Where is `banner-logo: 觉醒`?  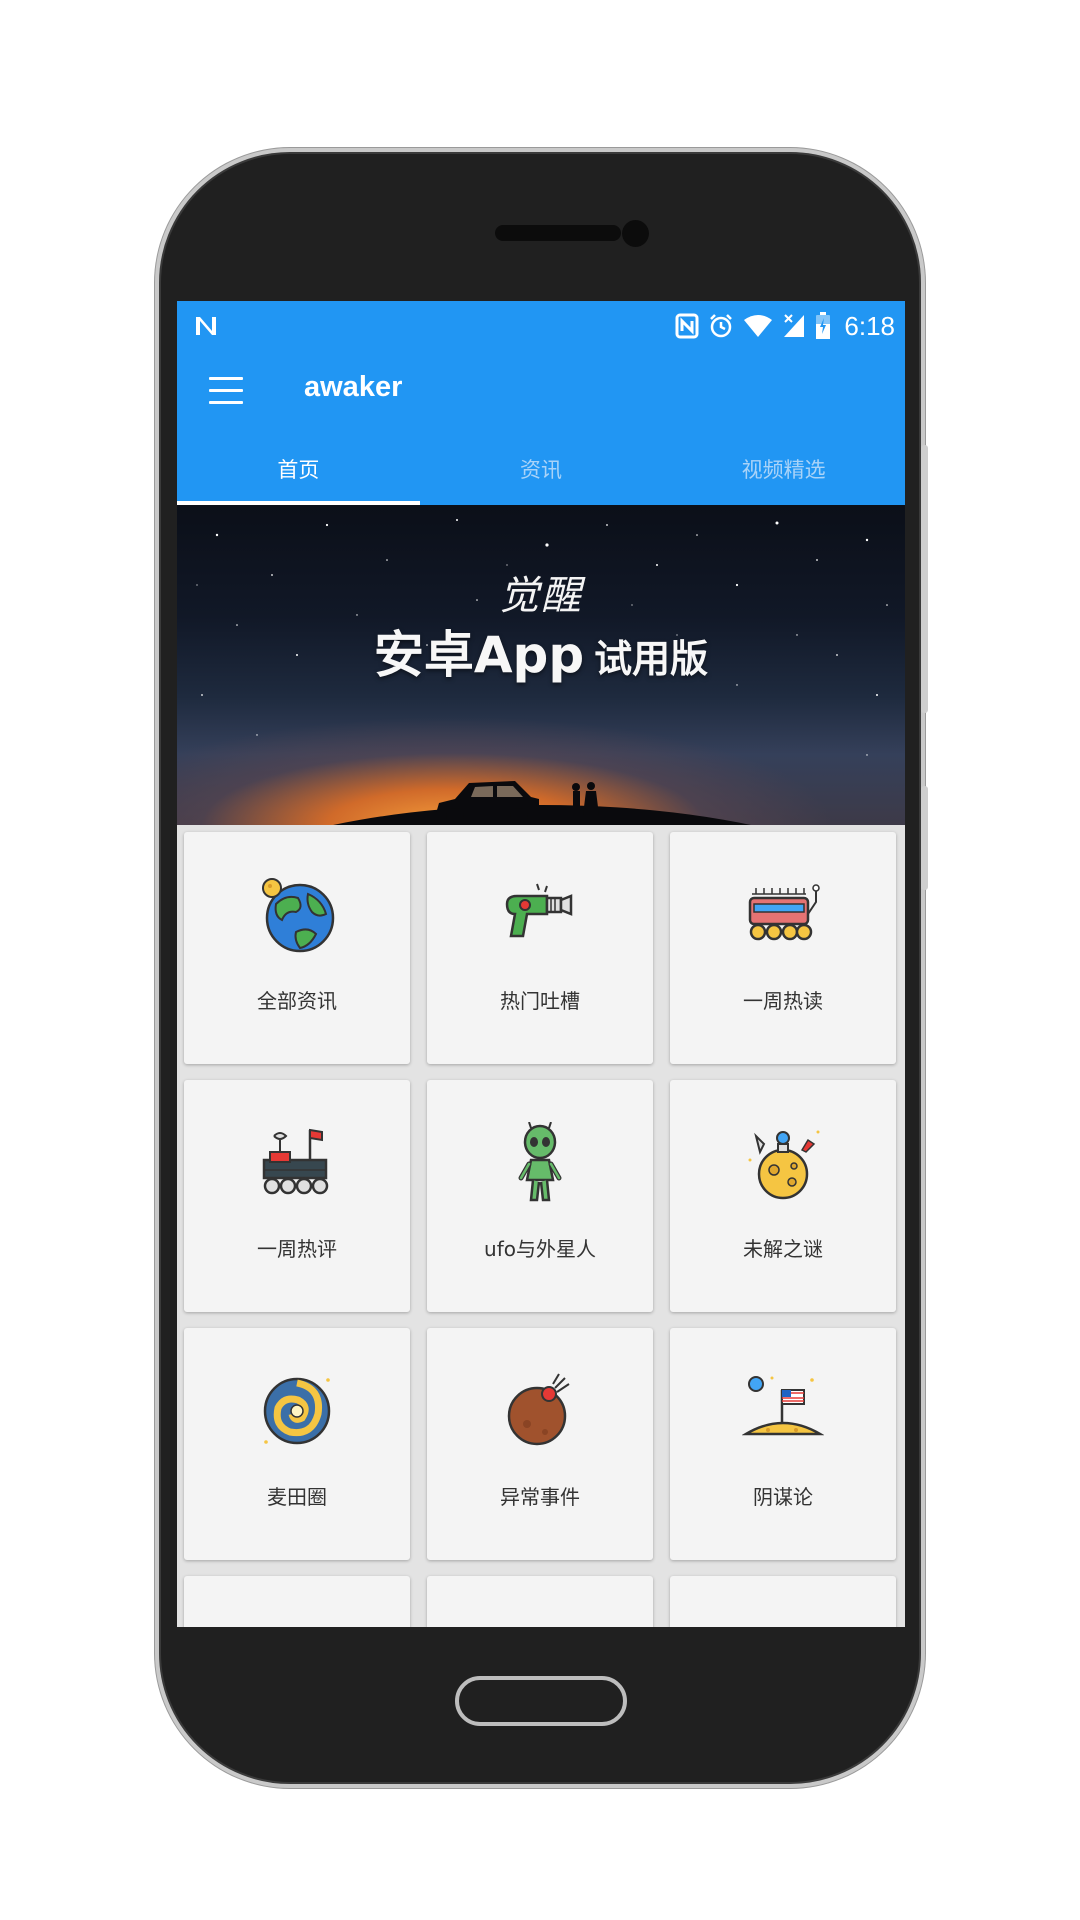
banner-logo: 觉醒 is located at coordinates (541, 596).